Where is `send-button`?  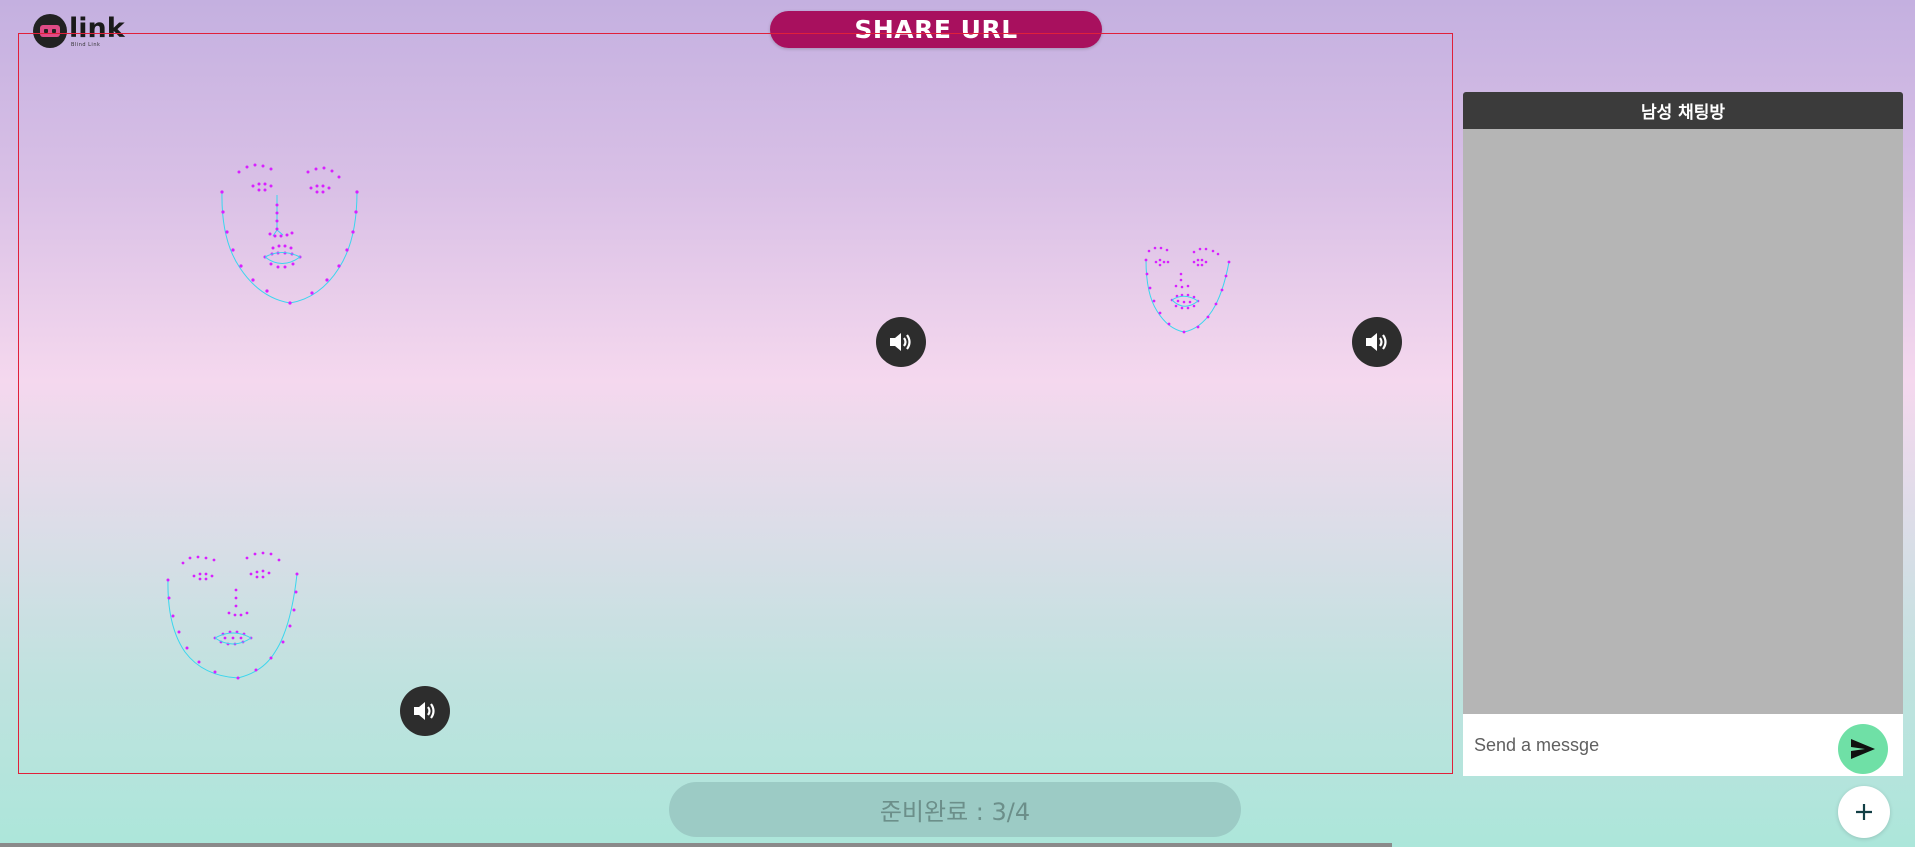 send-button is located at coordinates (1863, 749).